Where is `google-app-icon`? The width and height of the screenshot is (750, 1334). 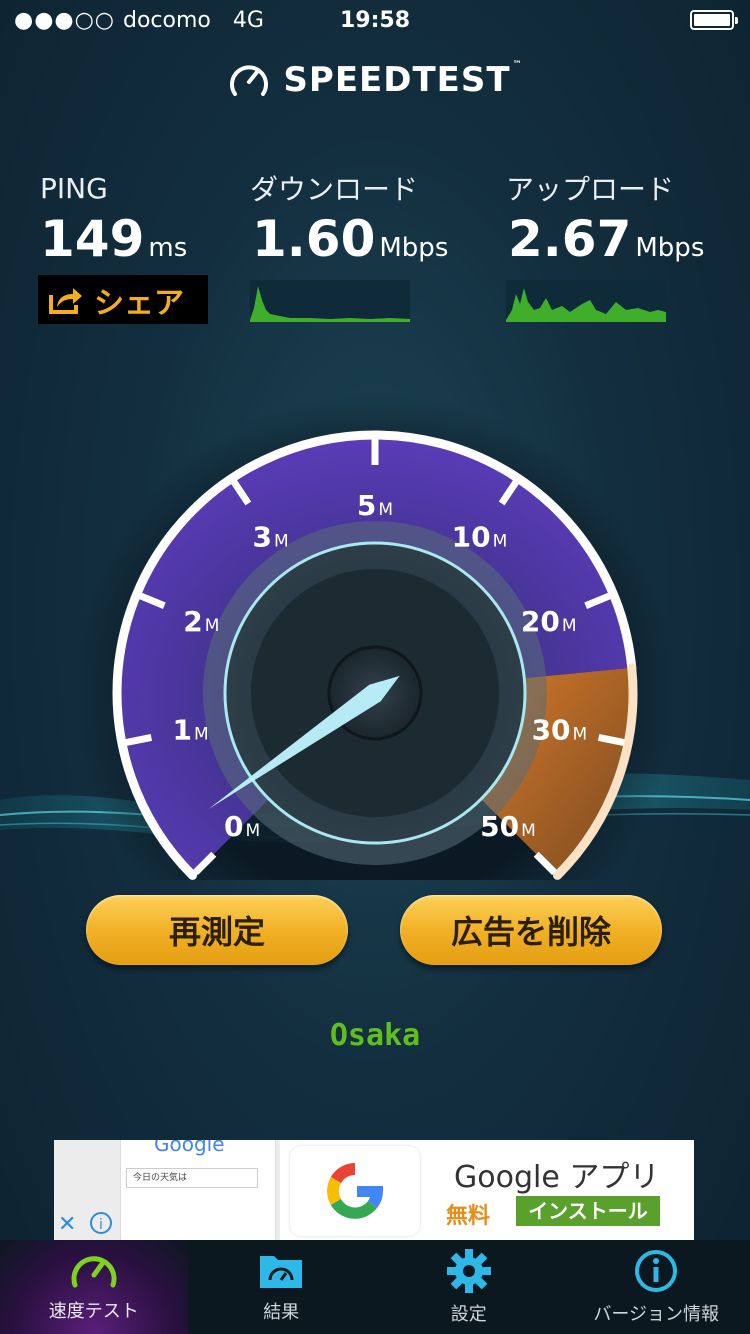 google-app-icon is located at coordinates (355, 1191).